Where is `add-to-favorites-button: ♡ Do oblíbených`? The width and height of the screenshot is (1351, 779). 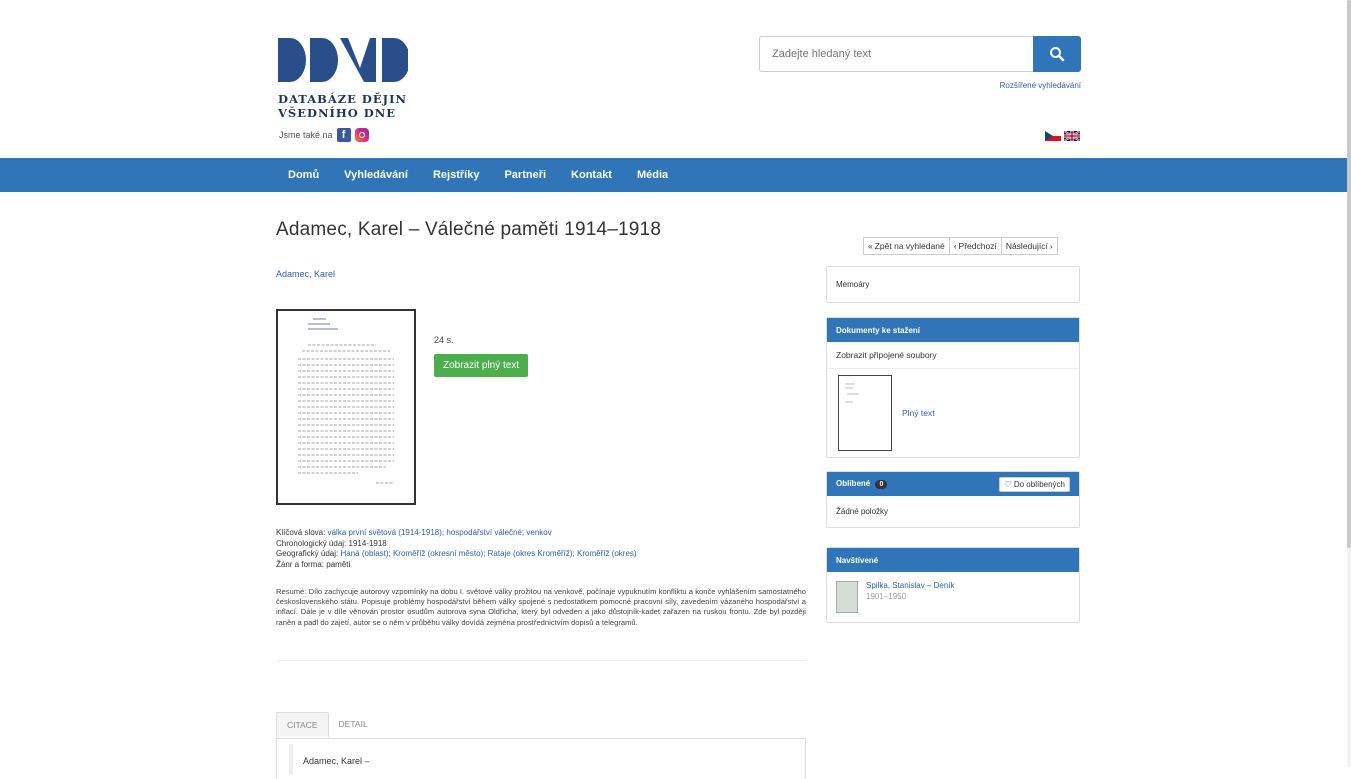
add-to-favorites-button: ♡ Do oblíbených is located at coordinates (1034, 484).